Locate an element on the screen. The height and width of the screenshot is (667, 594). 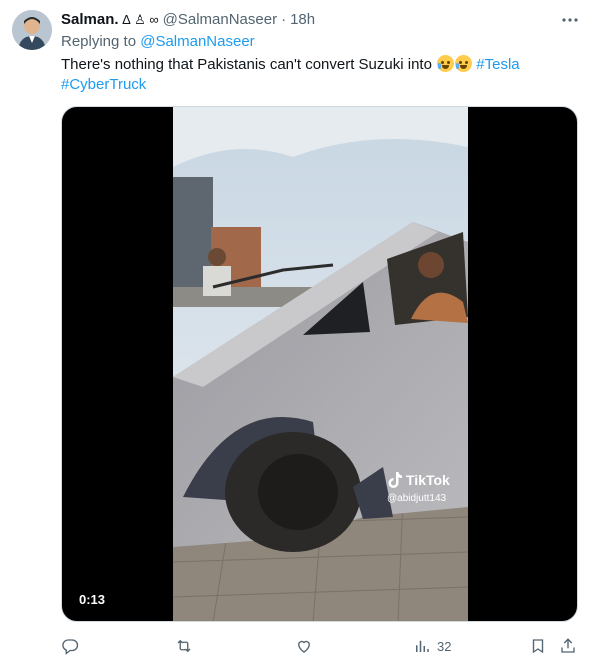
share-button is located at coordinates (568, 646).